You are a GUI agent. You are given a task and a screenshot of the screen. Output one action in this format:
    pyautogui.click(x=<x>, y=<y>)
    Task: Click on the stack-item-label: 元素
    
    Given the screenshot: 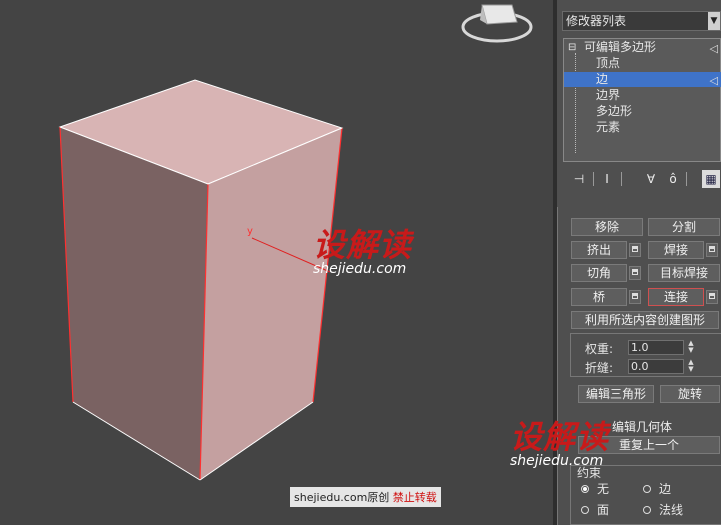 What is the action you would take?
    pyautogui.click(x=608, y=127)
    